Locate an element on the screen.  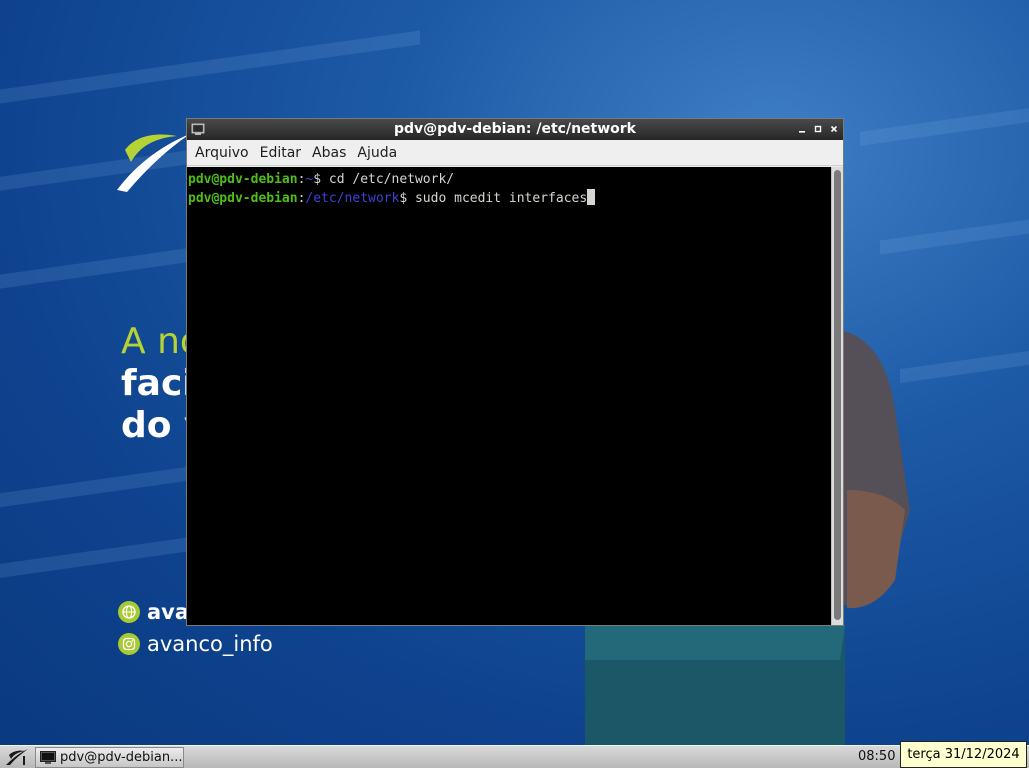
menu-arquivo: Arquivo is located at coordinates (222, 153).